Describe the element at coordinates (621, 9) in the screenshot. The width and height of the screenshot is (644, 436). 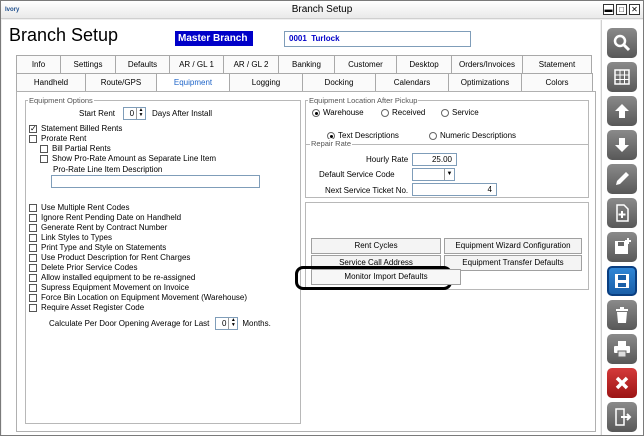
I see `maximize-button: □` at that location.